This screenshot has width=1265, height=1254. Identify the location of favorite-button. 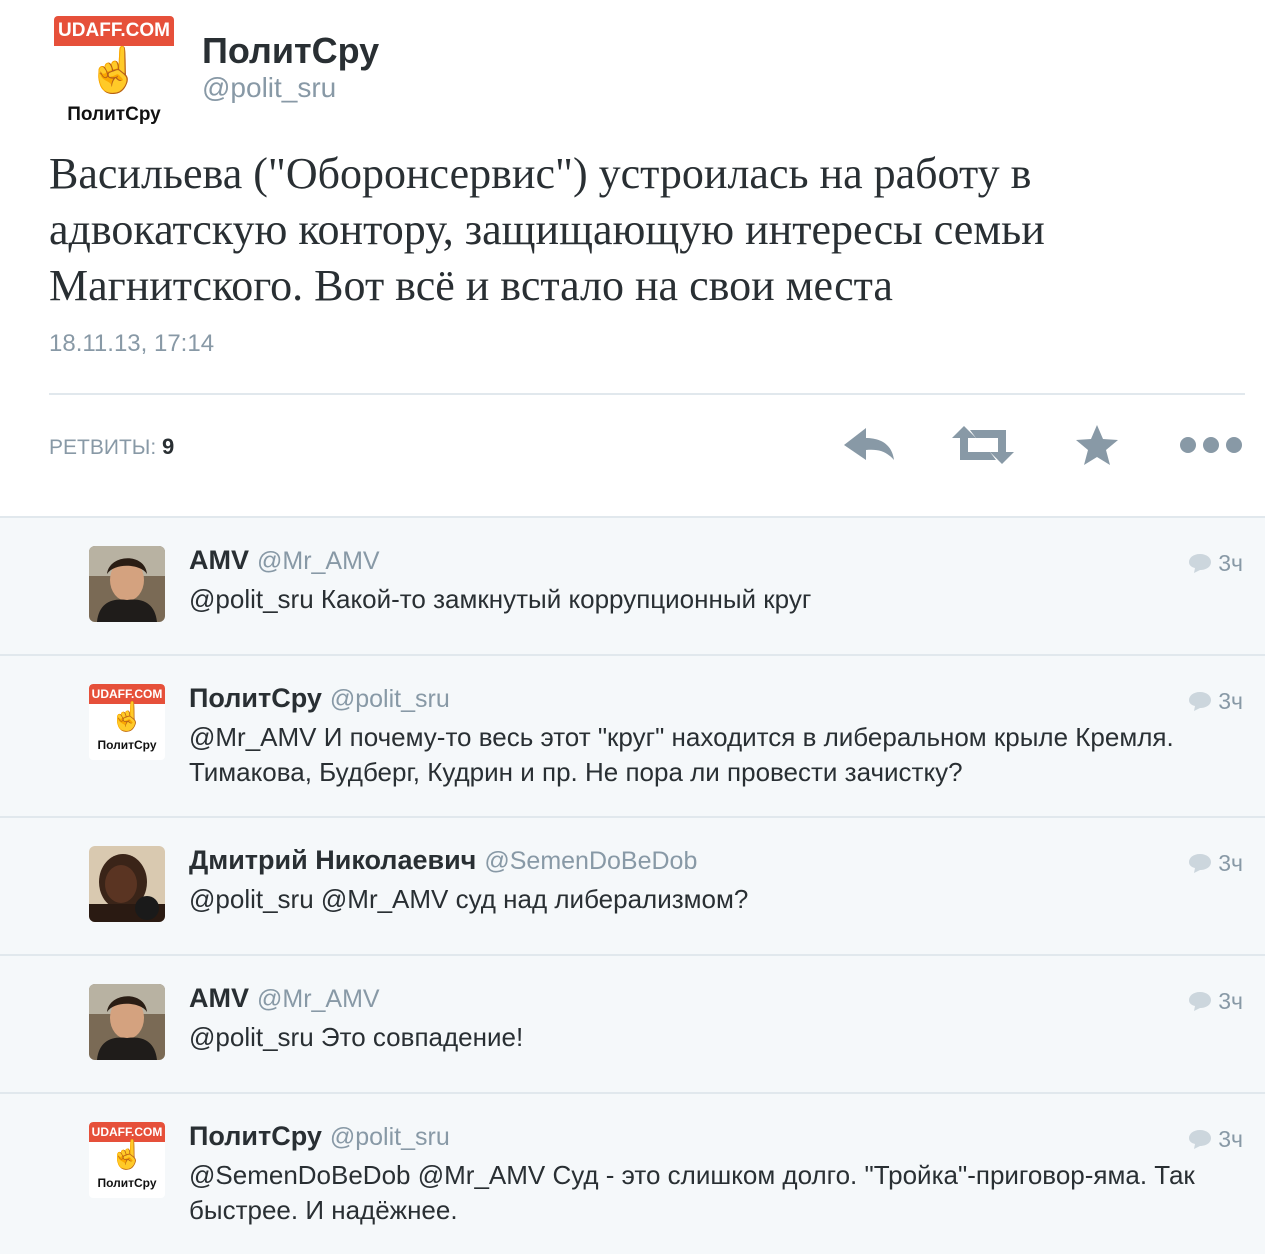
(1103, 445).